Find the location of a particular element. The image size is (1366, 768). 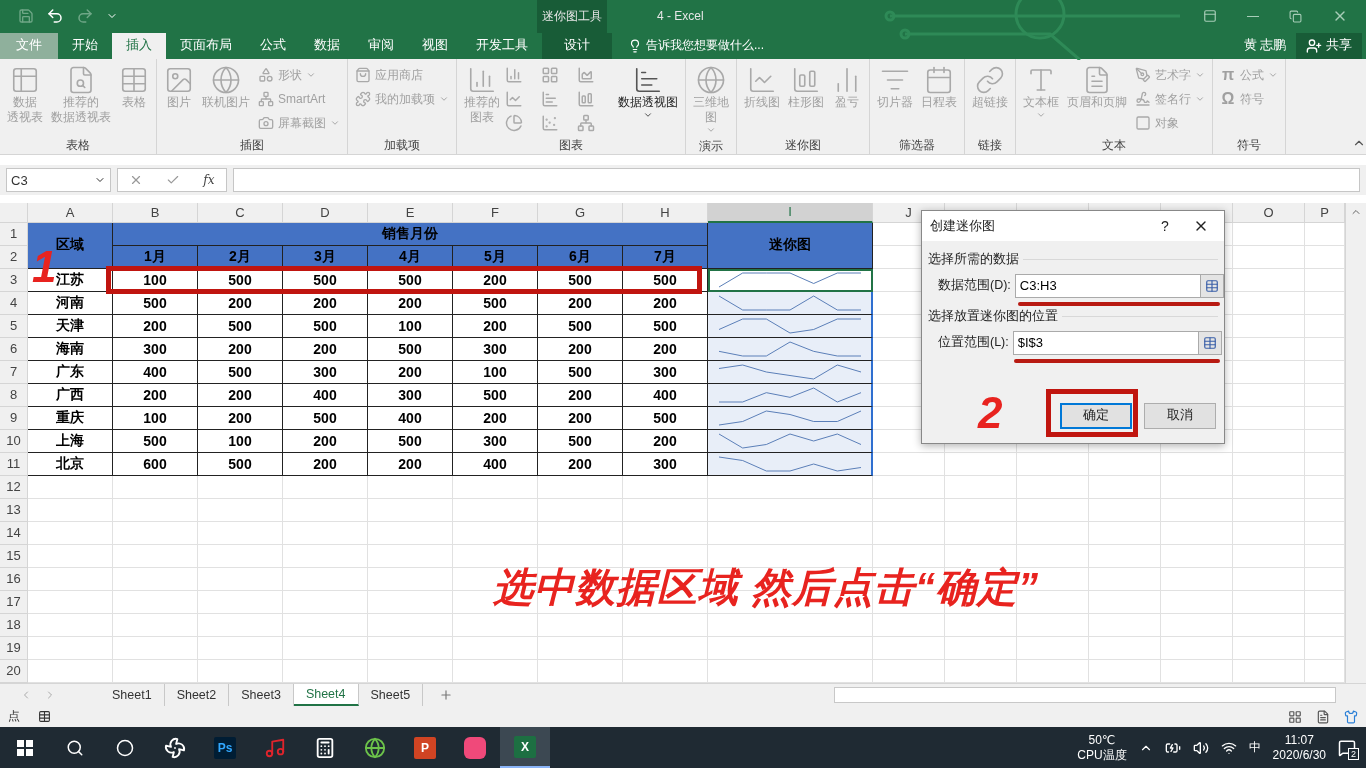

field-label: 位置范围(L): is located at coordinates (973, 343).